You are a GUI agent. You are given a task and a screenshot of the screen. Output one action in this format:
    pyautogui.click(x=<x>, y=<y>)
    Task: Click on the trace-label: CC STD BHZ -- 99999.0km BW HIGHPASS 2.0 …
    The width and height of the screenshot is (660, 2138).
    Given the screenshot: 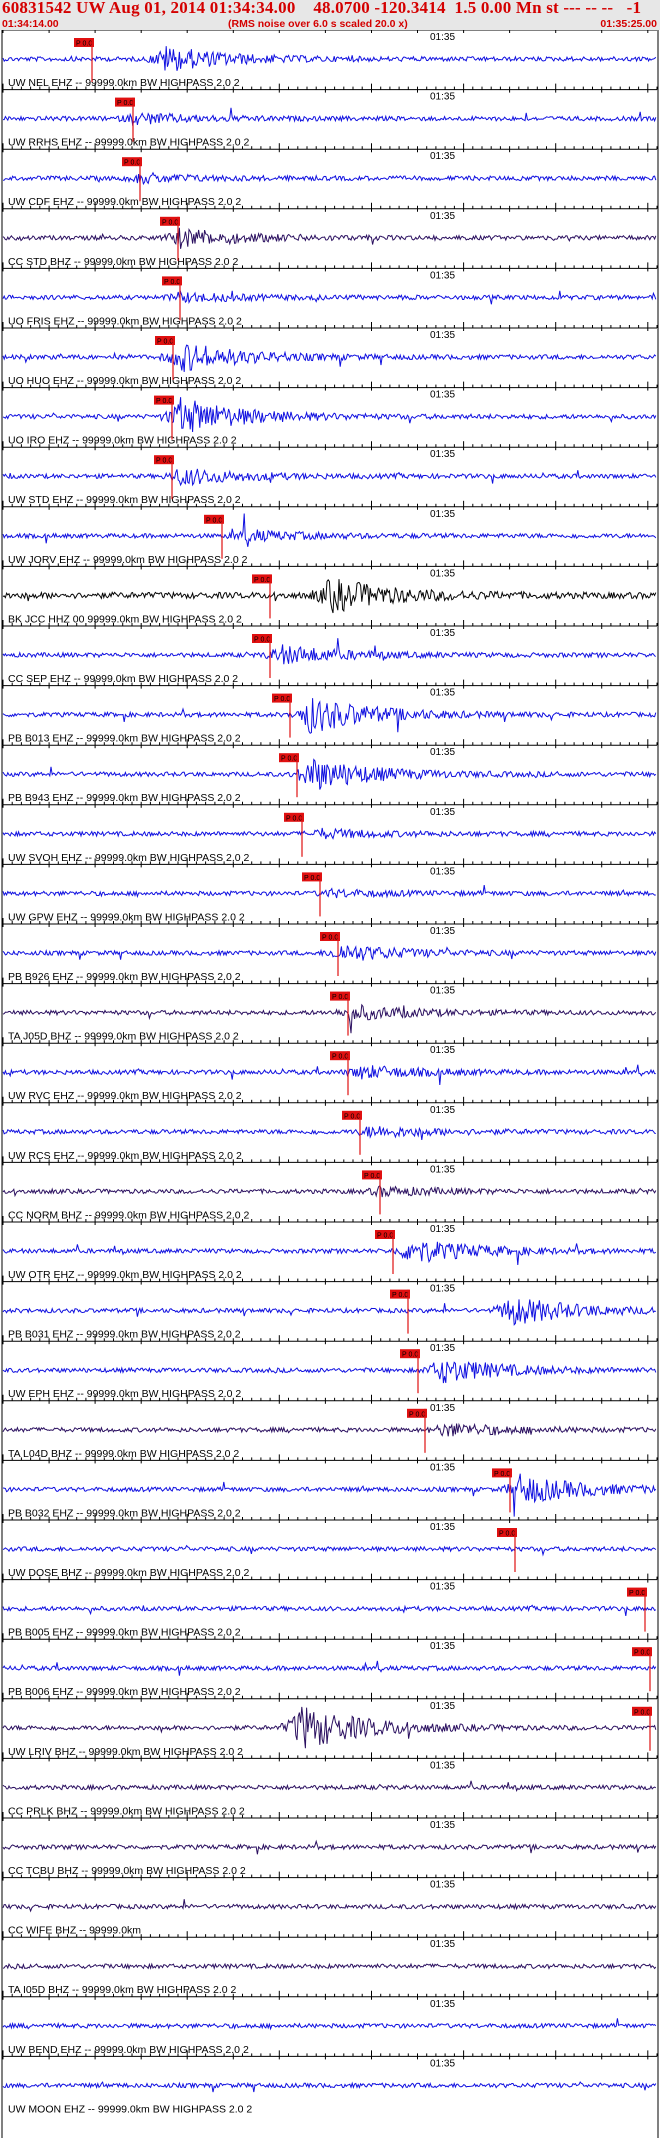 What is the action you would take?
    pyautogui.click(x=123, y=262)
    